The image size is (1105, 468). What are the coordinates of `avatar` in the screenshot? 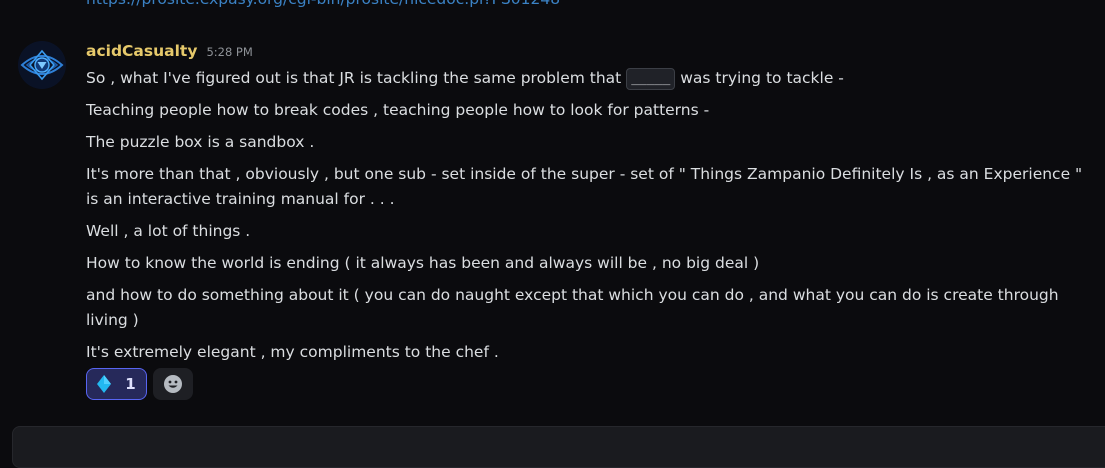 It's located at (42, 65).